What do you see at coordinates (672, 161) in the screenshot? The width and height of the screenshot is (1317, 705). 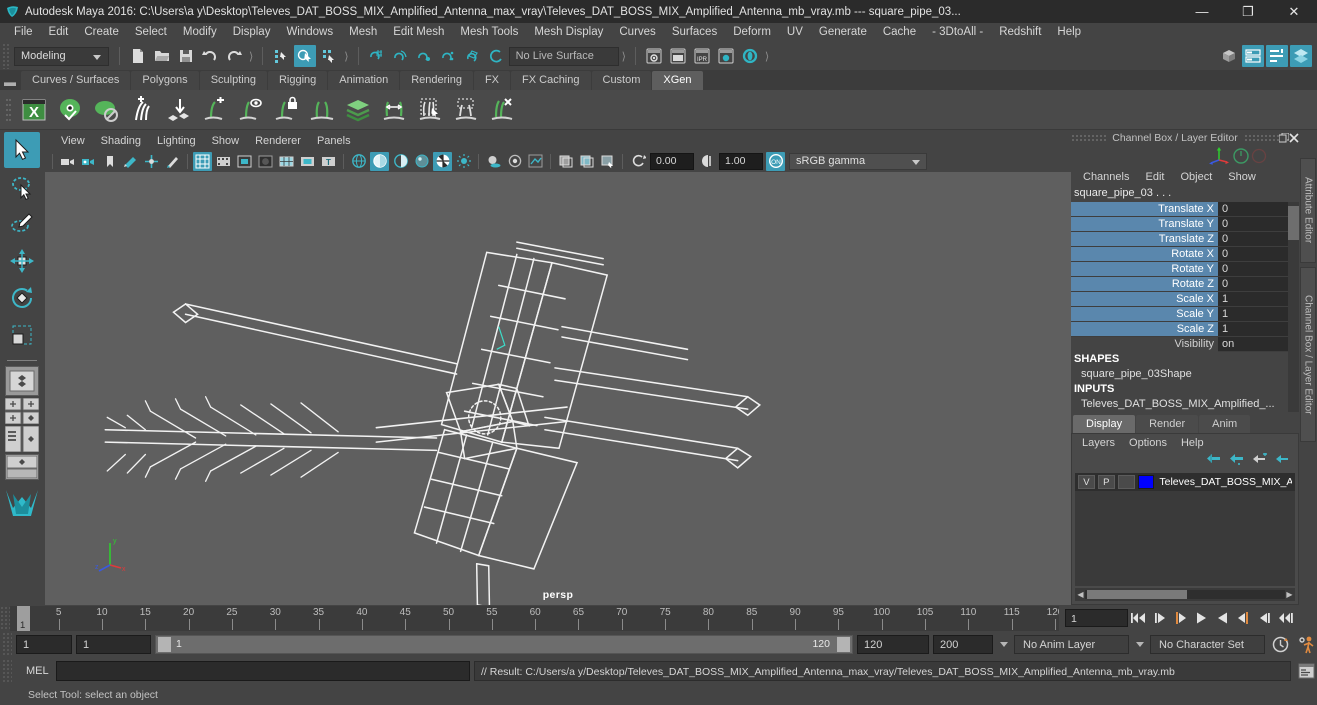 I see `exposure-field: 0.00` at bounding box center [672, 161].